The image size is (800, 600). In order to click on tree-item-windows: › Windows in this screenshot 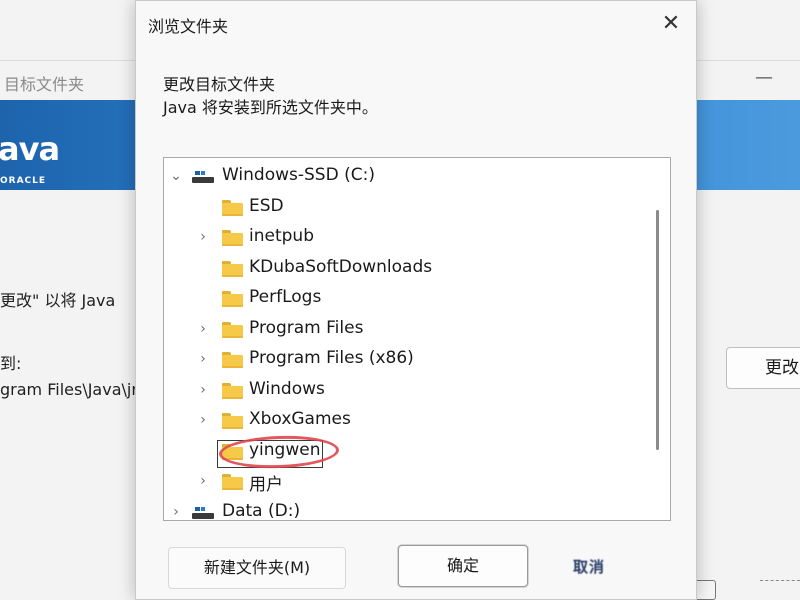, I will do `click(409, 390)`.